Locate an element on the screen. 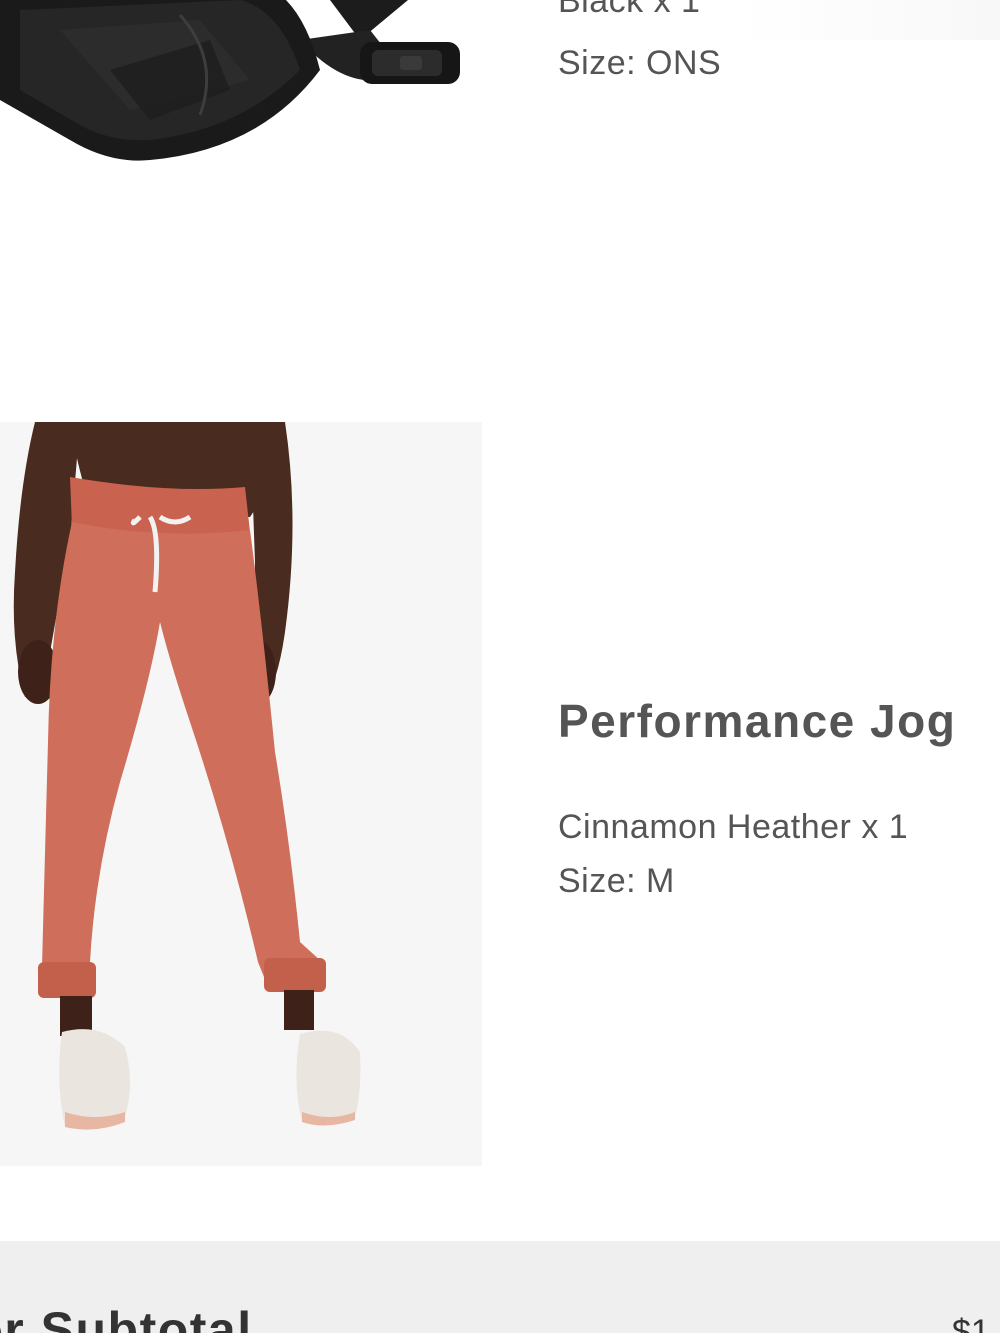 This screenshot has width=1000, height=1333. hip-pack-image is located at coordinates (235, 85).